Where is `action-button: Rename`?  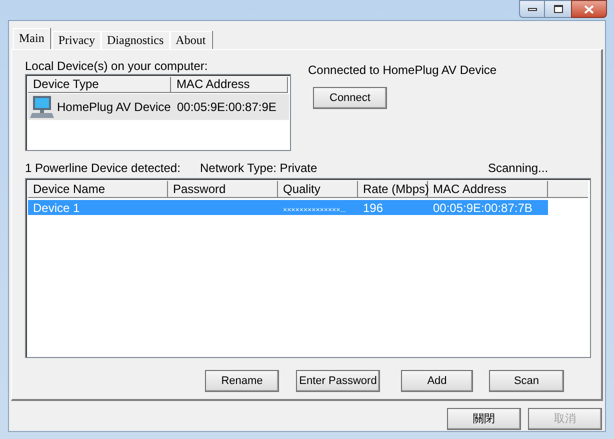 action-button: Rename is located at coordinates (242, 381).